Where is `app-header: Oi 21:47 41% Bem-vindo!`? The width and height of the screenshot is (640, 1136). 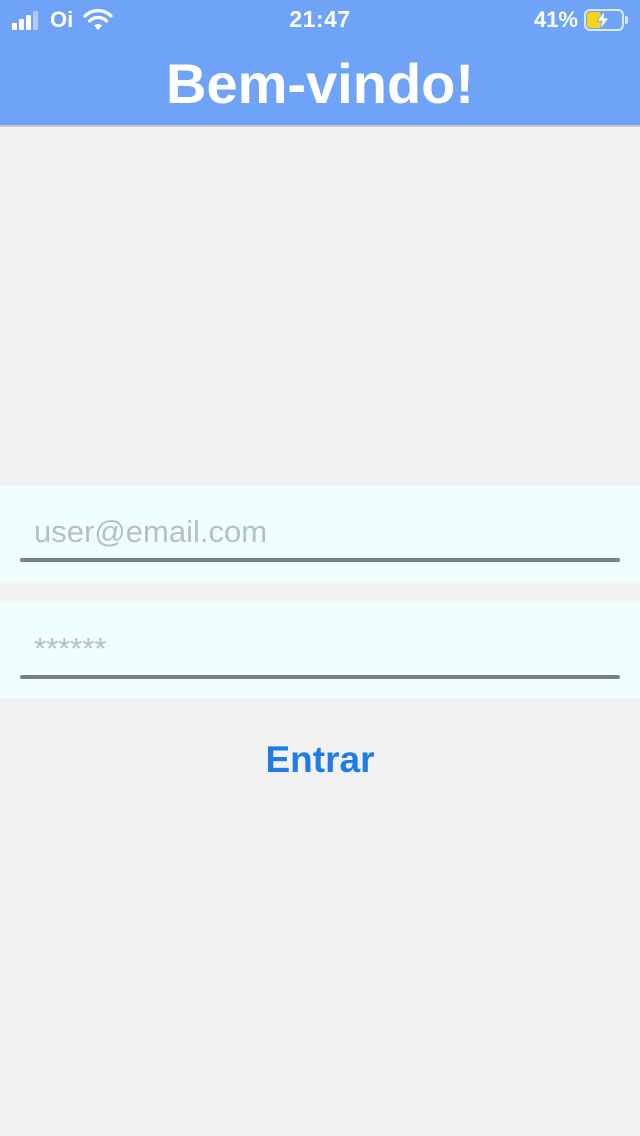
app-header: Oi 21:47 41% Bem-vindo! is located at coordinates (320, 63).